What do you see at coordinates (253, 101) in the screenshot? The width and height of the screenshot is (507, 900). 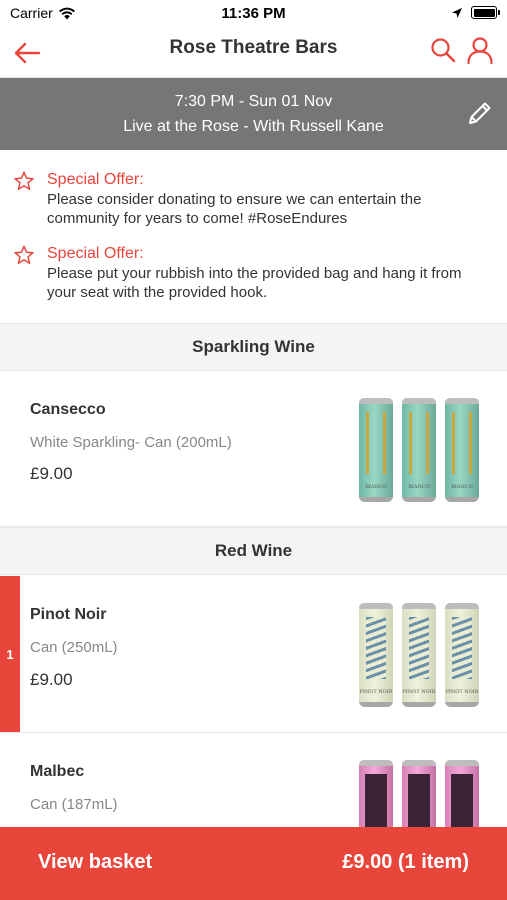 I see `event-datetime: 7:30 PM - Sun 01 Nov` at bounding box center [253, 101].